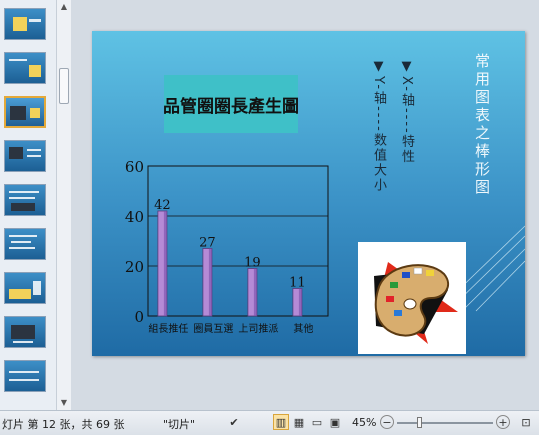 This screenshot has width=539, height=435. I want to click on zoom-in-icon: +, so click(503, 422).